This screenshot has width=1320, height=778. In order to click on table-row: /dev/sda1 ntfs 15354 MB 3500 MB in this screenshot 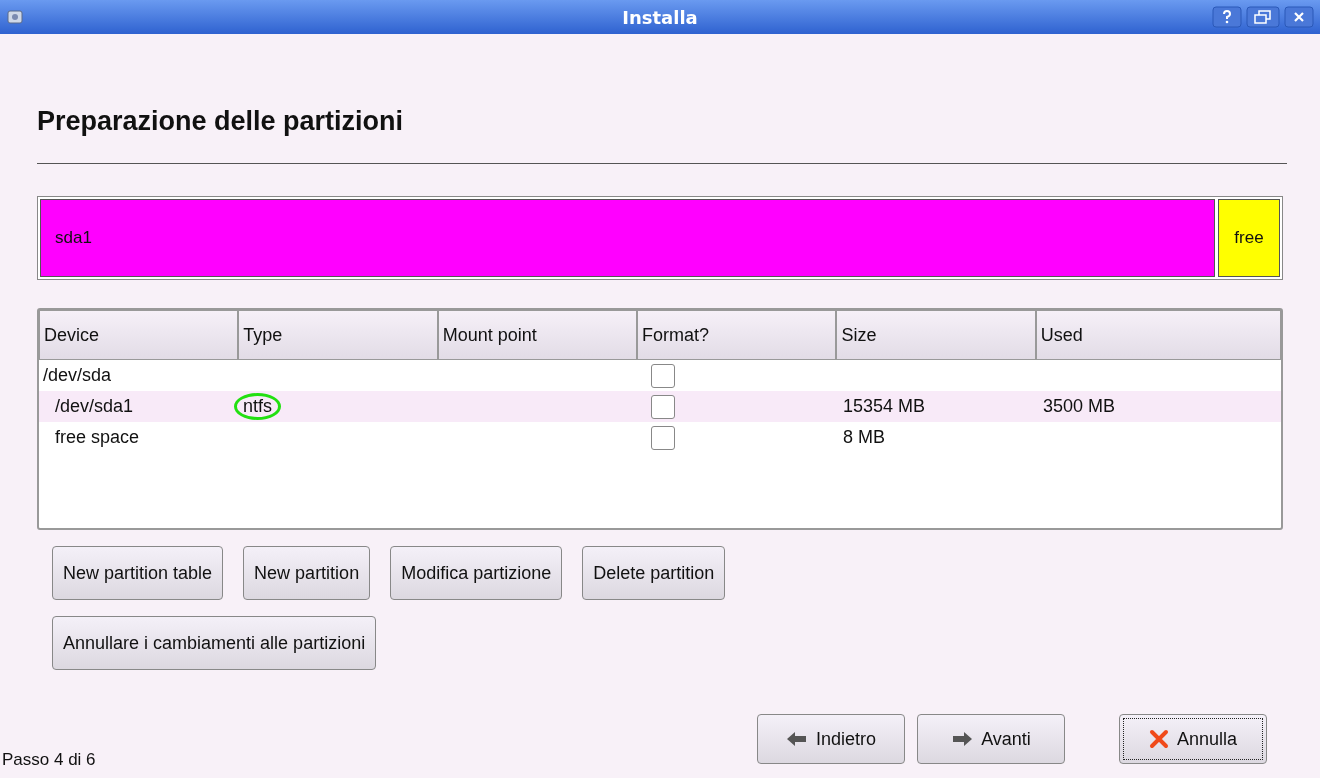, I will do `click(660, 406)`.